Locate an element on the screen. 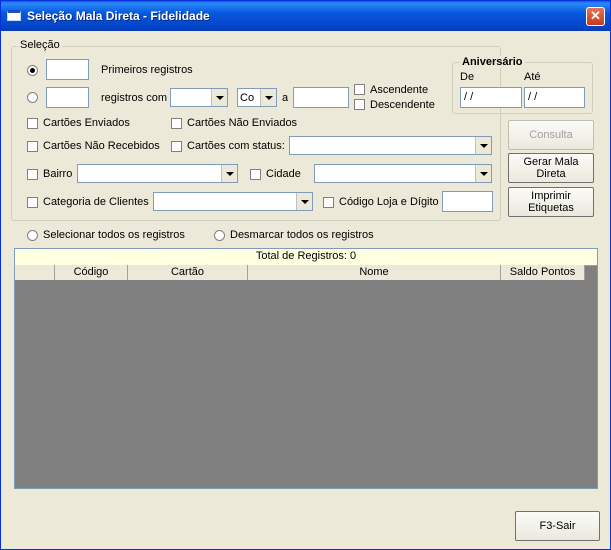 The image size is (611, 550). column-header-cartao: Cartão is located at coordinates (188, 272).